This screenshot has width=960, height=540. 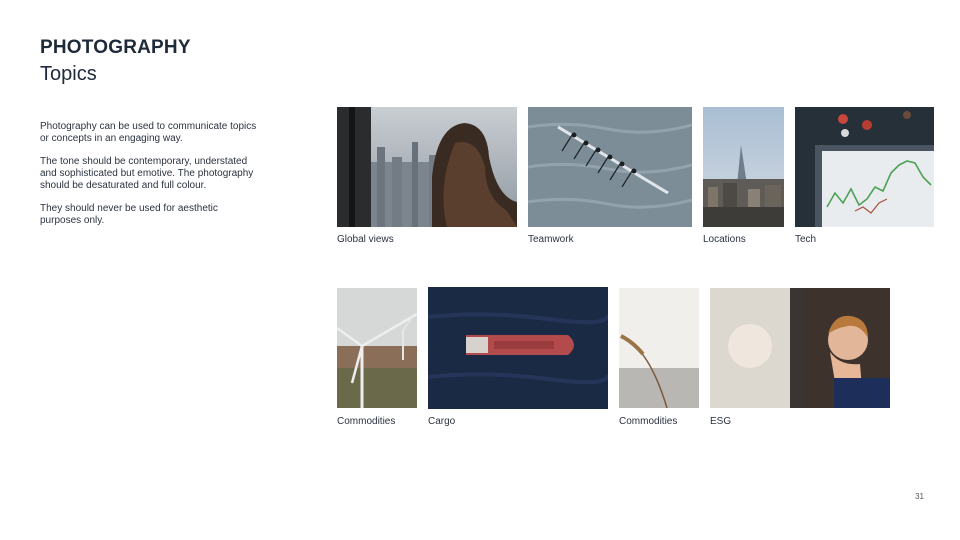 I want to click on cargo-ship-image, so click(x=518, y=348).